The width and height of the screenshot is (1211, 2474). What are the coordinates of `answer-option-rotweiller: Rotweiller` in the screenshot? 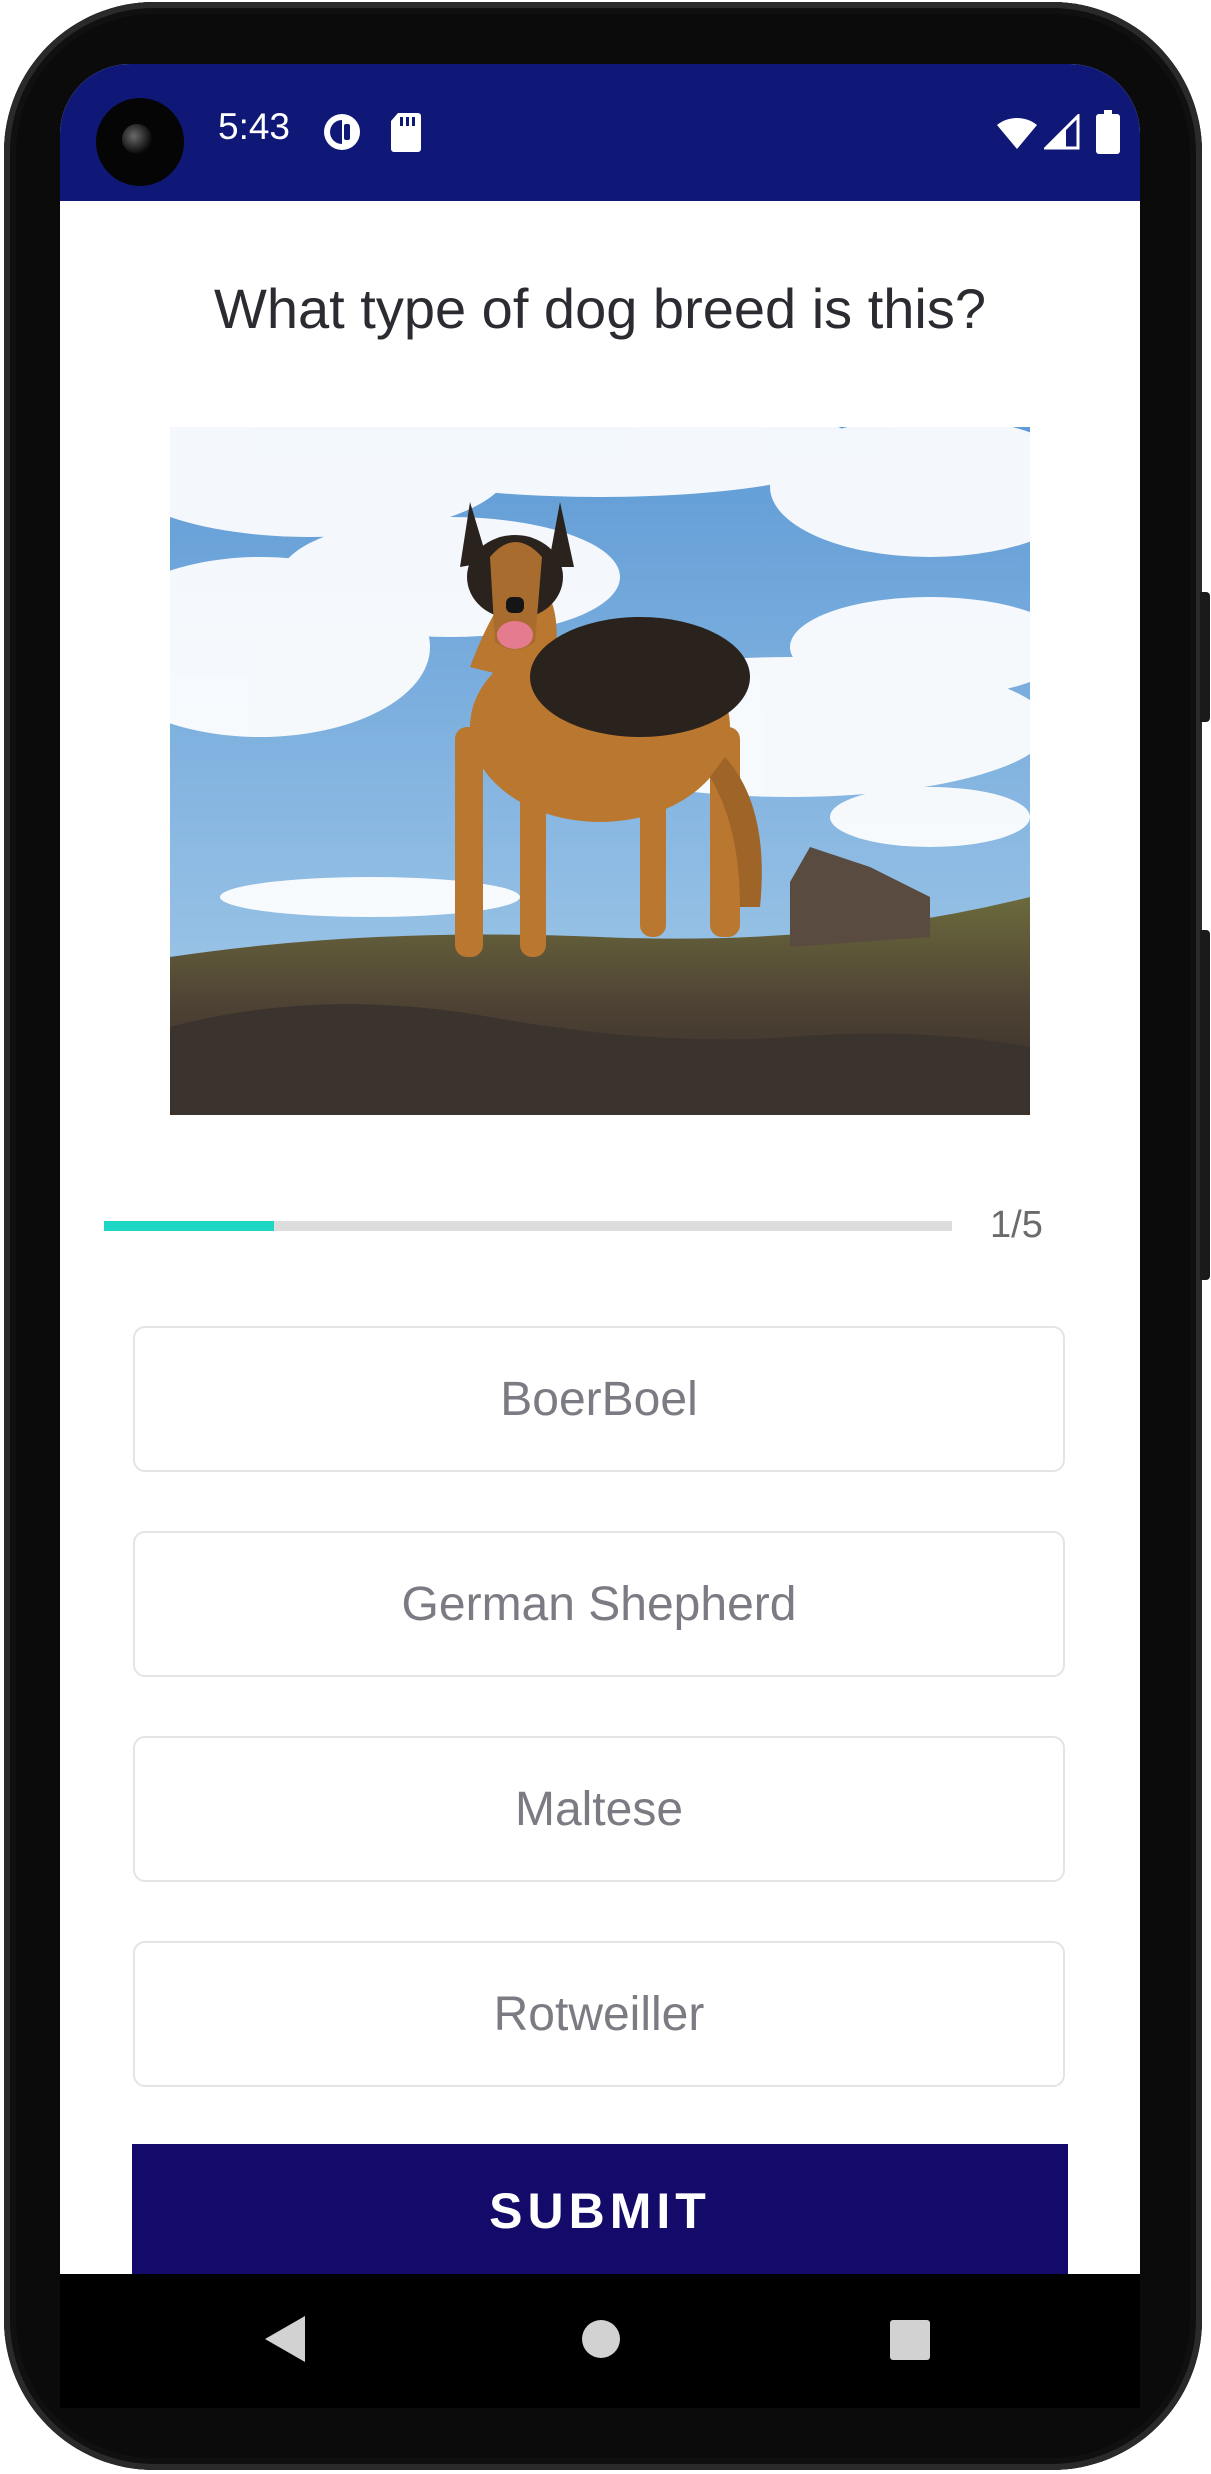 It's located at (599, 2014).